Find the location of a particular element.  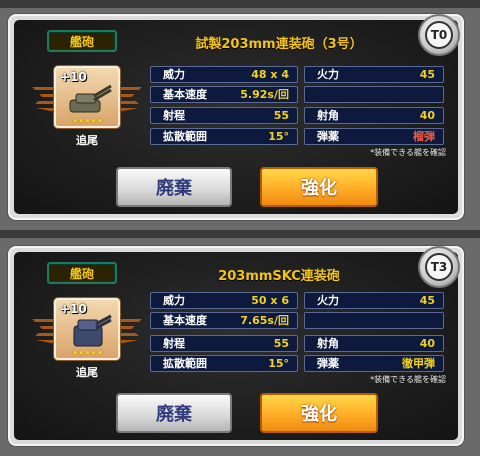

stat-ammo: 弾薬 徹甲弾 is located at coordinates (374, 363).